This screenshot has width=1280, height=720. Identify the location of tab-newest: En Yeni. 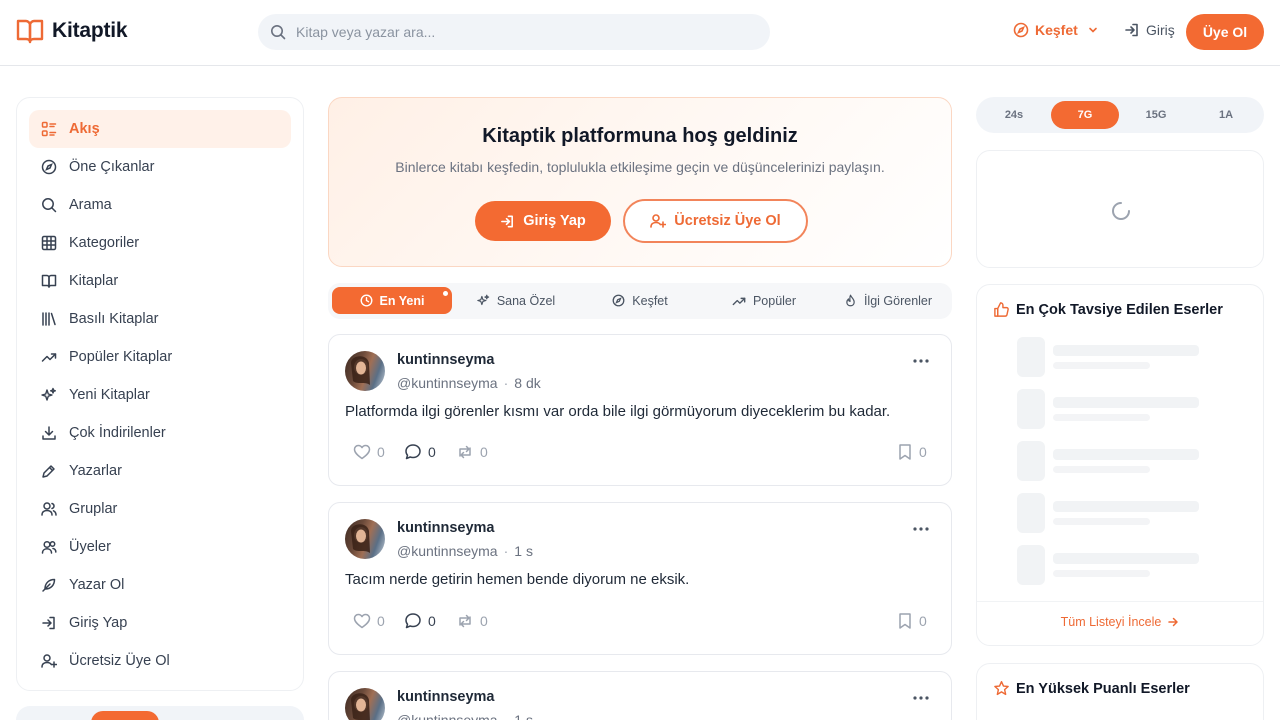
(392, 300).